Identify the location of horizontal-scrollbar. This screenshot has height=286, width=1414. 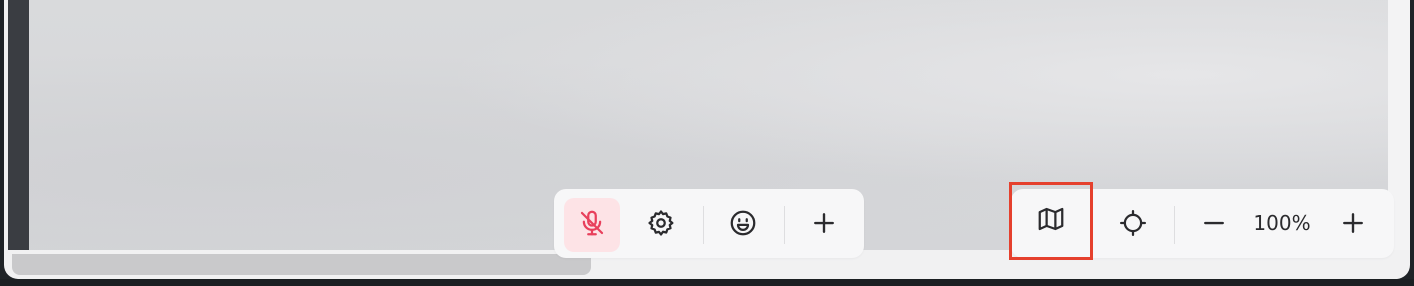
(301, 264).